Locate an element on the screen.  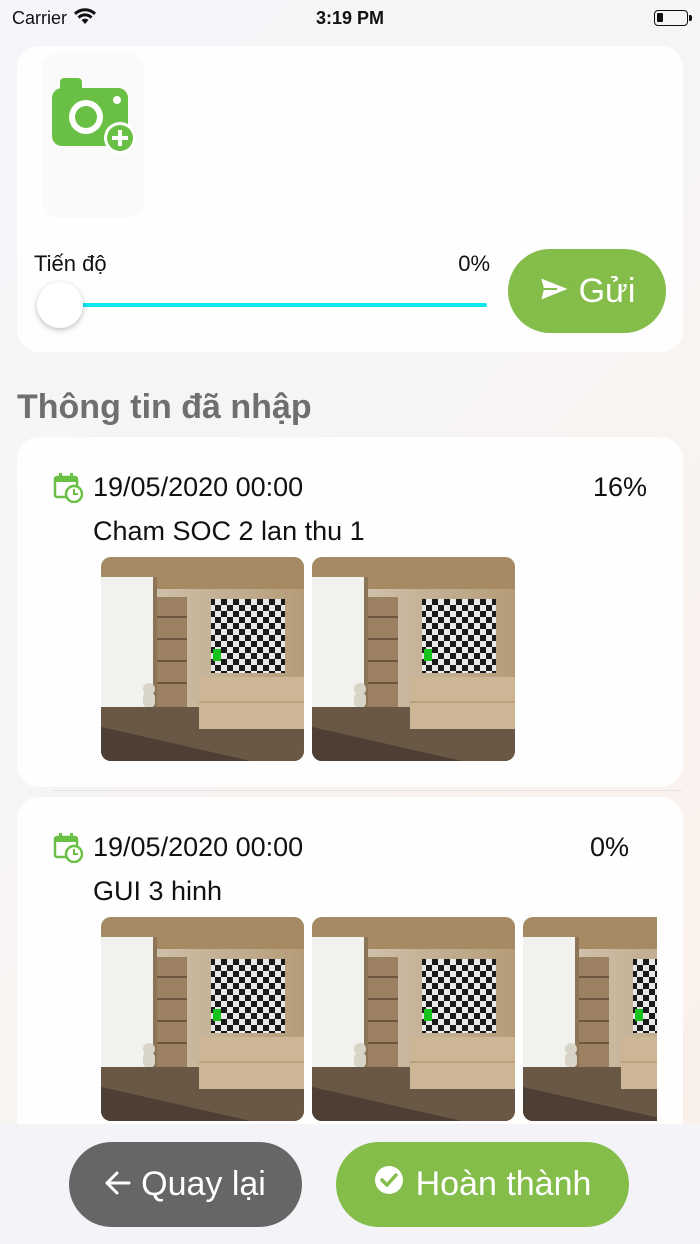
done-button: Hoàn thành is located at coordinates (482, 1184).